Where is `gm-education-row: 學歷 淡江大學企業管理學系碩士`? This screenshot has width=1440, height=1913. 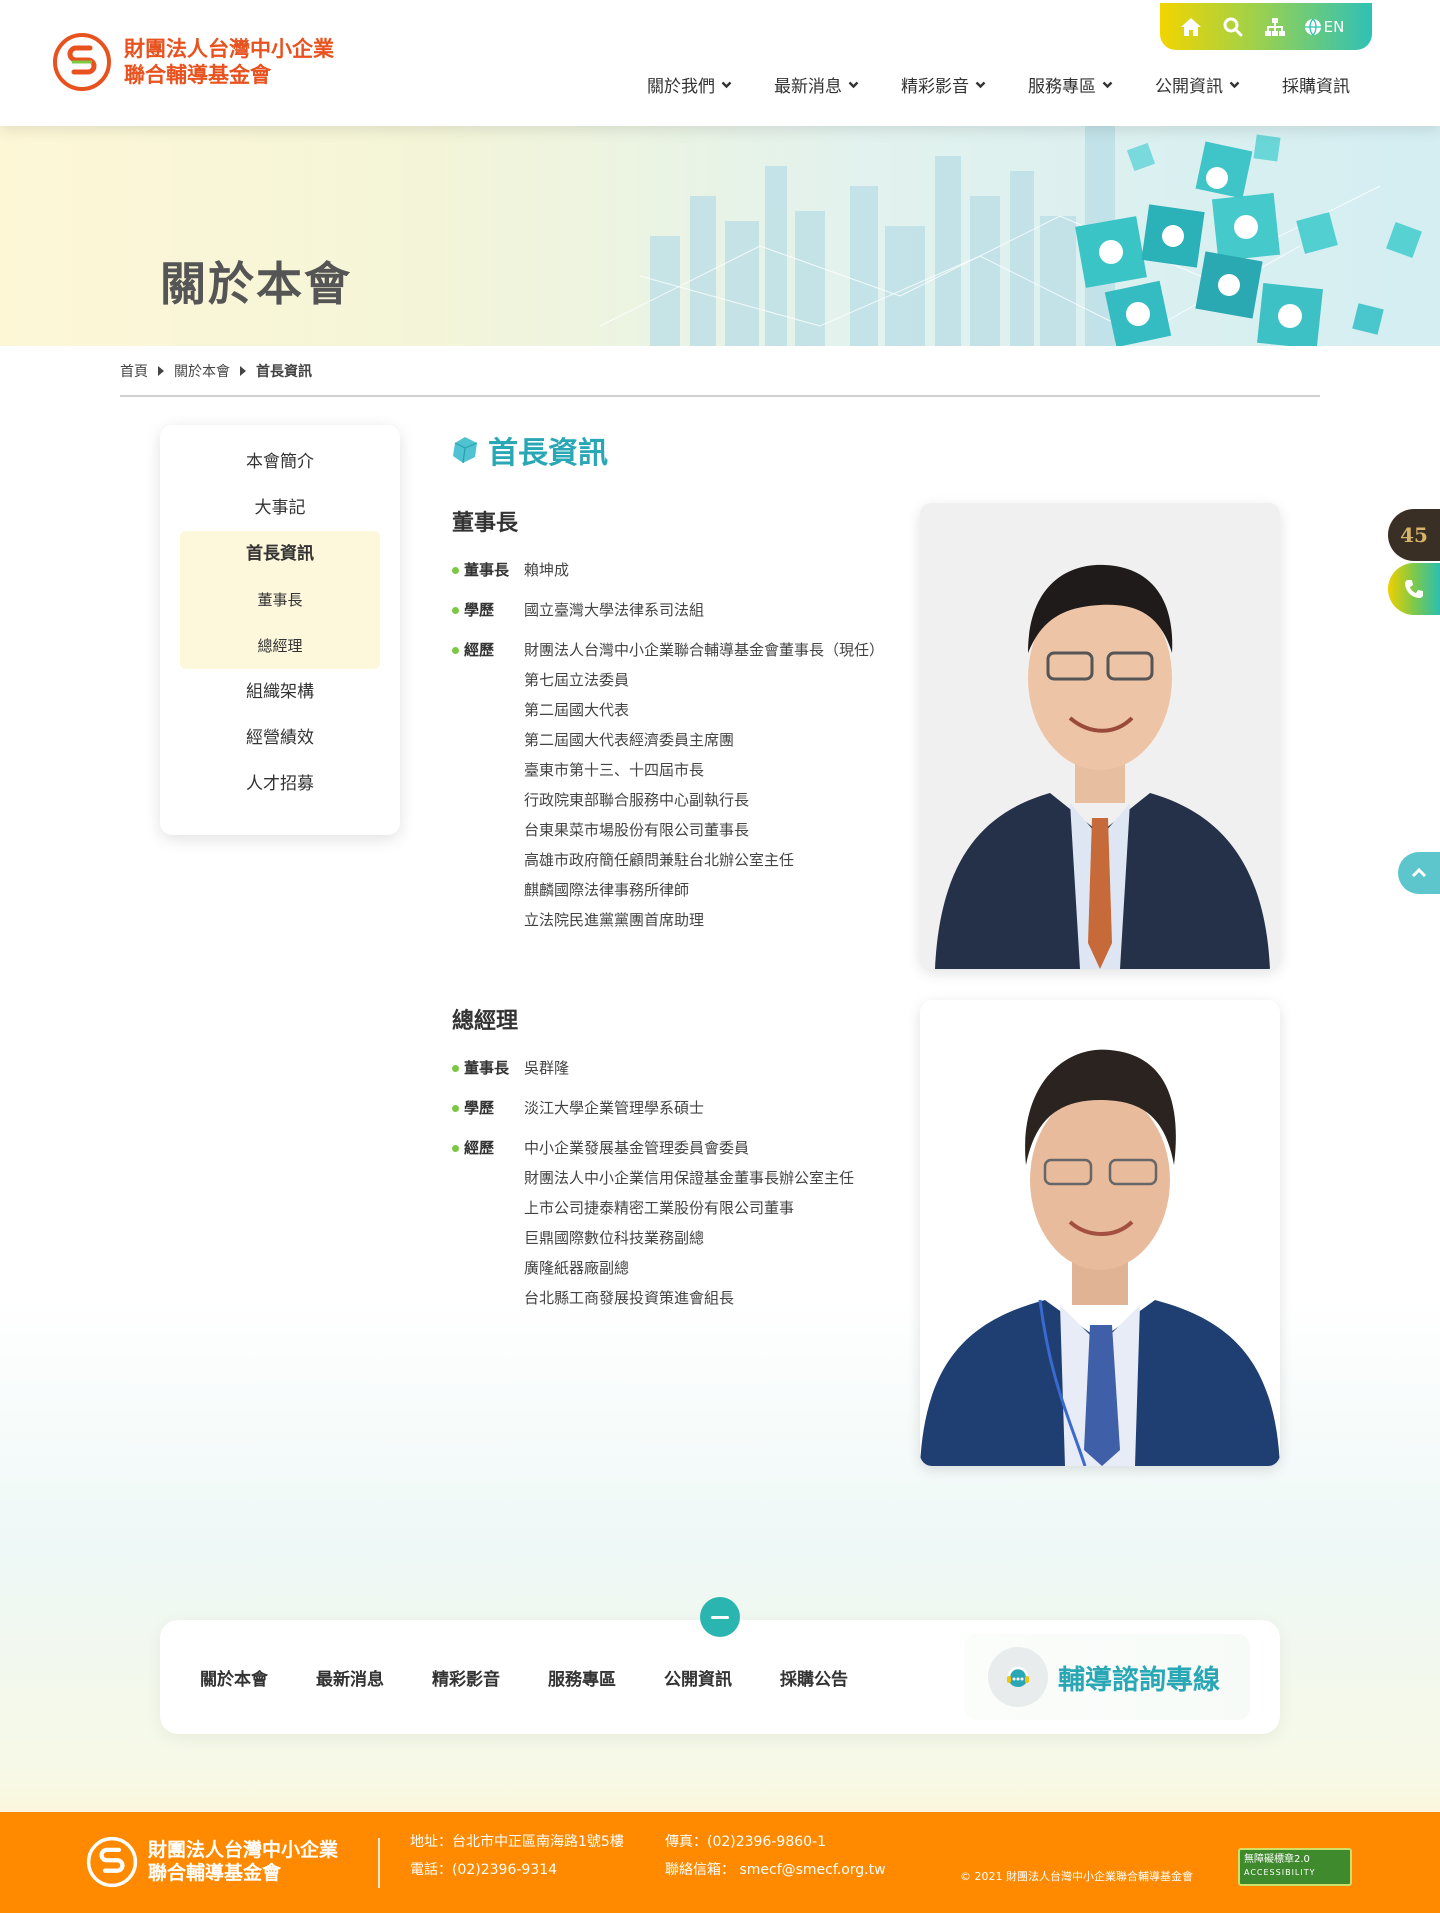 gm-education-row: 學歷 淡江大學企業管理學系碩士 is located at coordinates (677, 1108).